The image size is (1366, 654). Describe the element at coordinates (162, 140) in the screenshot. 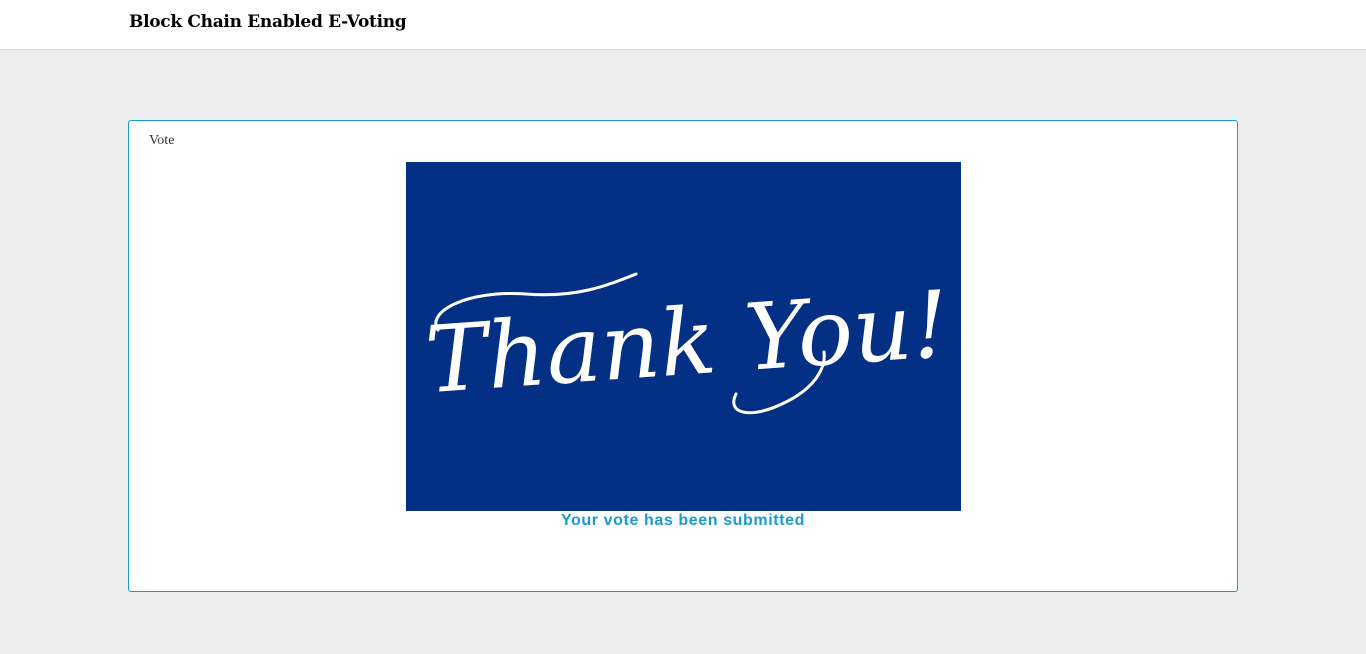

I see `panel-heading: Vote` at that location.